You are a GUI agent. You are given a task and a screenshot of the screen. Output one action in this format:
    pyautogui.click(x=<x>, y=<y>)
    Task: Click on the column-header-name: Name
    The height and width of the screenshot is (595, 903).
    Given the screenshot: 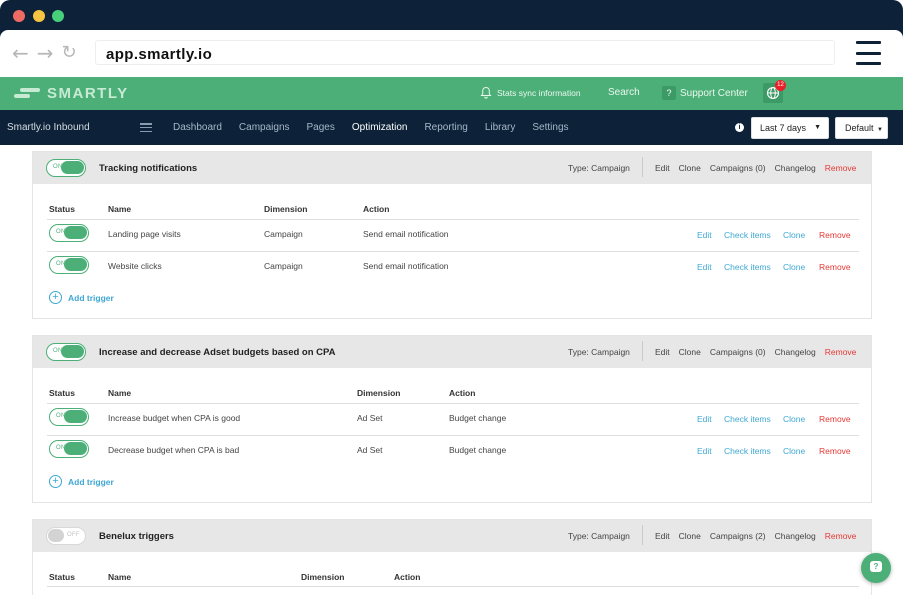 What is the action you would take?
    pyautogui.click(x=120, y=393)
    